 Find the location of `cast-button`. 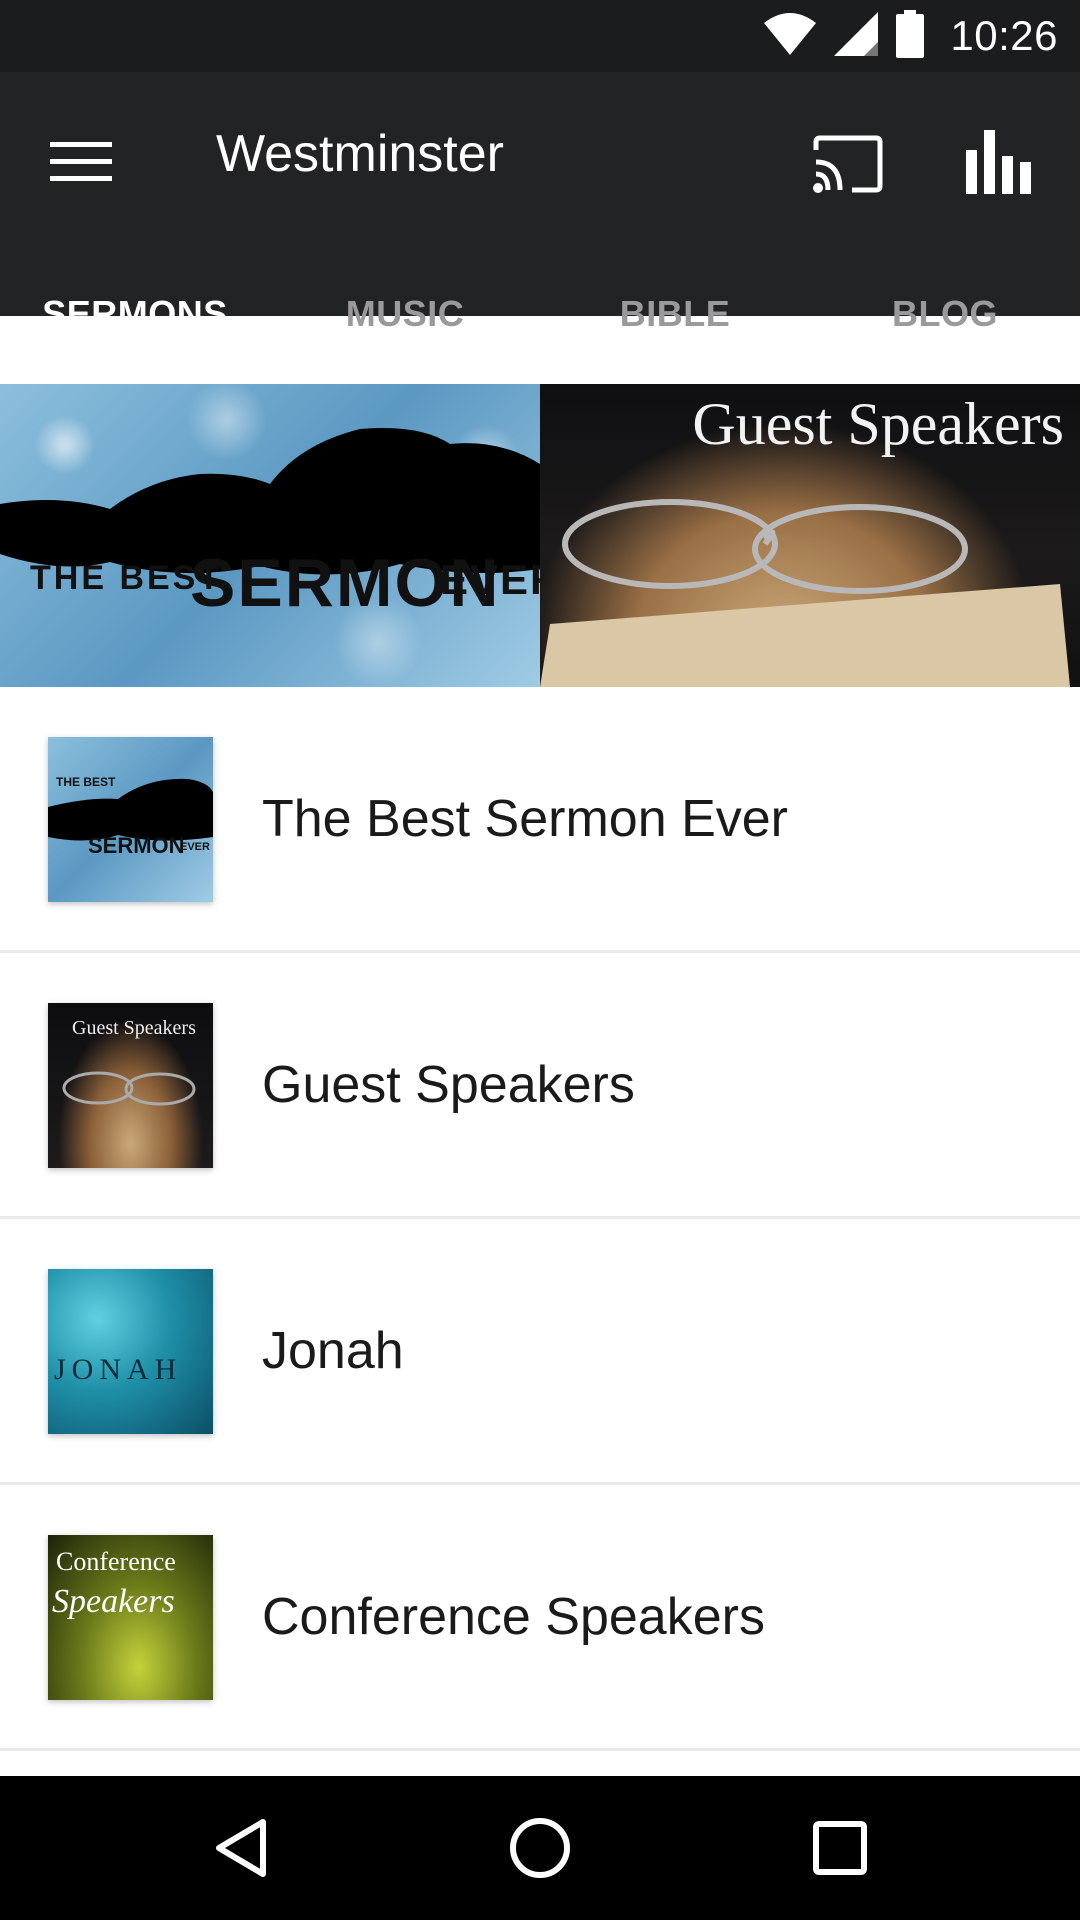

cast-button is located at coordinates (852, 164).